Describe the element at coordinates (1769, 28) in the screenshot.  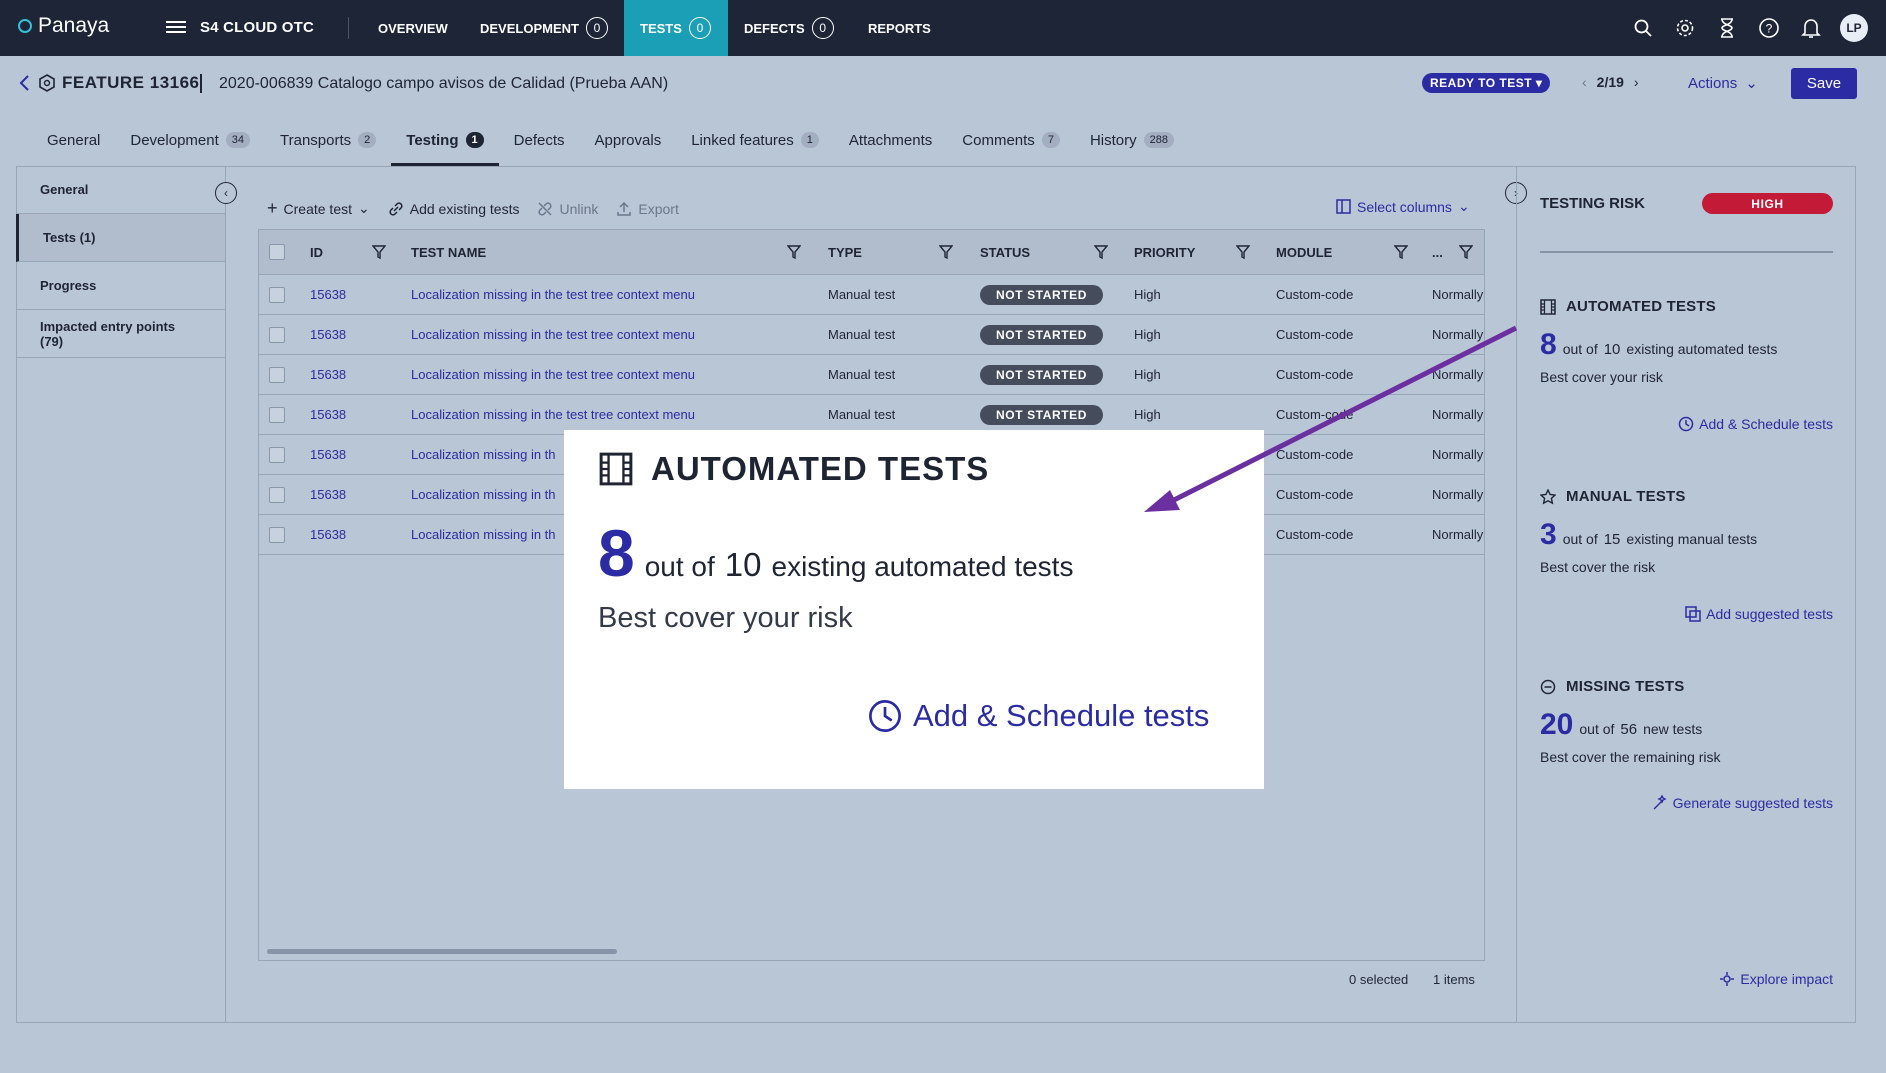
I see `help-icon: ?` at that location.